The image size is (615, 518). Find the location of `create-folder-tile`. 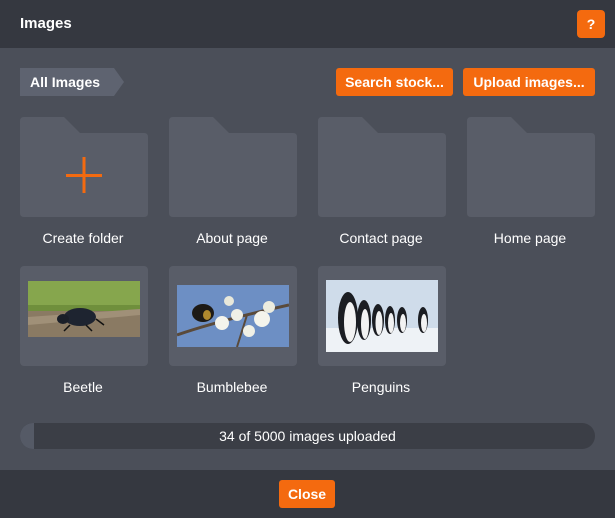

create-folder-tile is located at coordinates (84, 167).